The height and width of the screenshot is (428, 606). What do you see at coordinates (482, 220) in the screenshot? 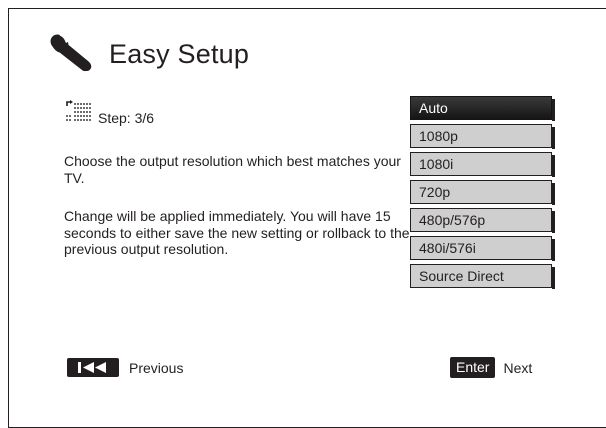
I see `option-480p-576p: 480p/576p` at bounding box center [482, 220].